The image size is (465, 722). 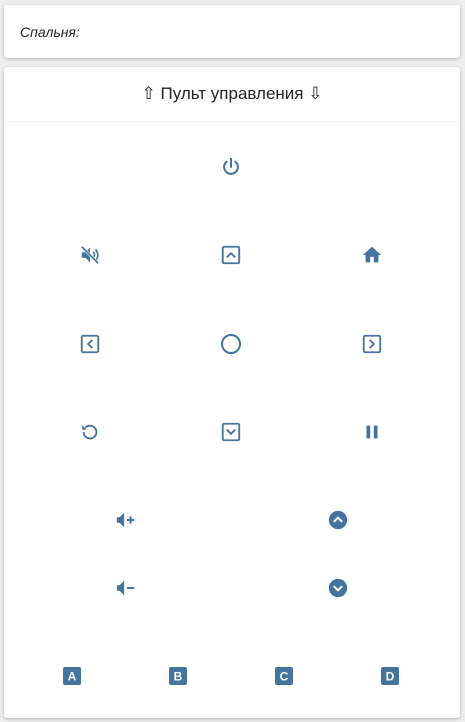 I want to click on chevron-up-circle-icon, so click(x=338, y=520).